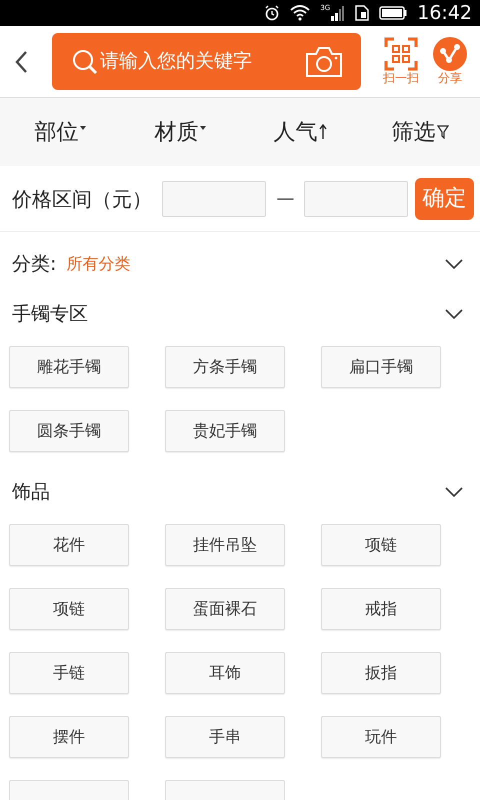  Describe the element at coordinates (381, 737) in the screenshot. I see `category-button: 玩件` at that location.